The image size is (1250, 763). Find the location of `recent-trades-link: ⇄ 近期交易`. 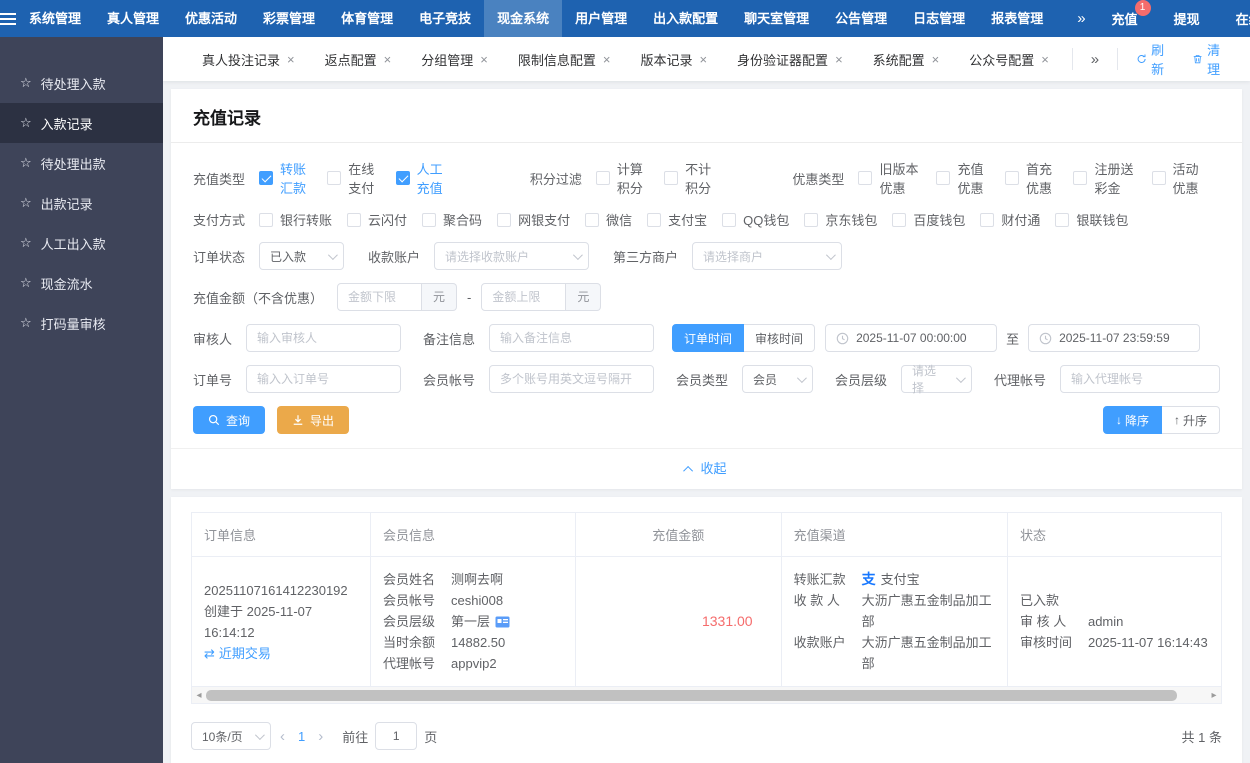

recent-trades-link: ⇄ 近期交易 is located at coordinates (237, 653).